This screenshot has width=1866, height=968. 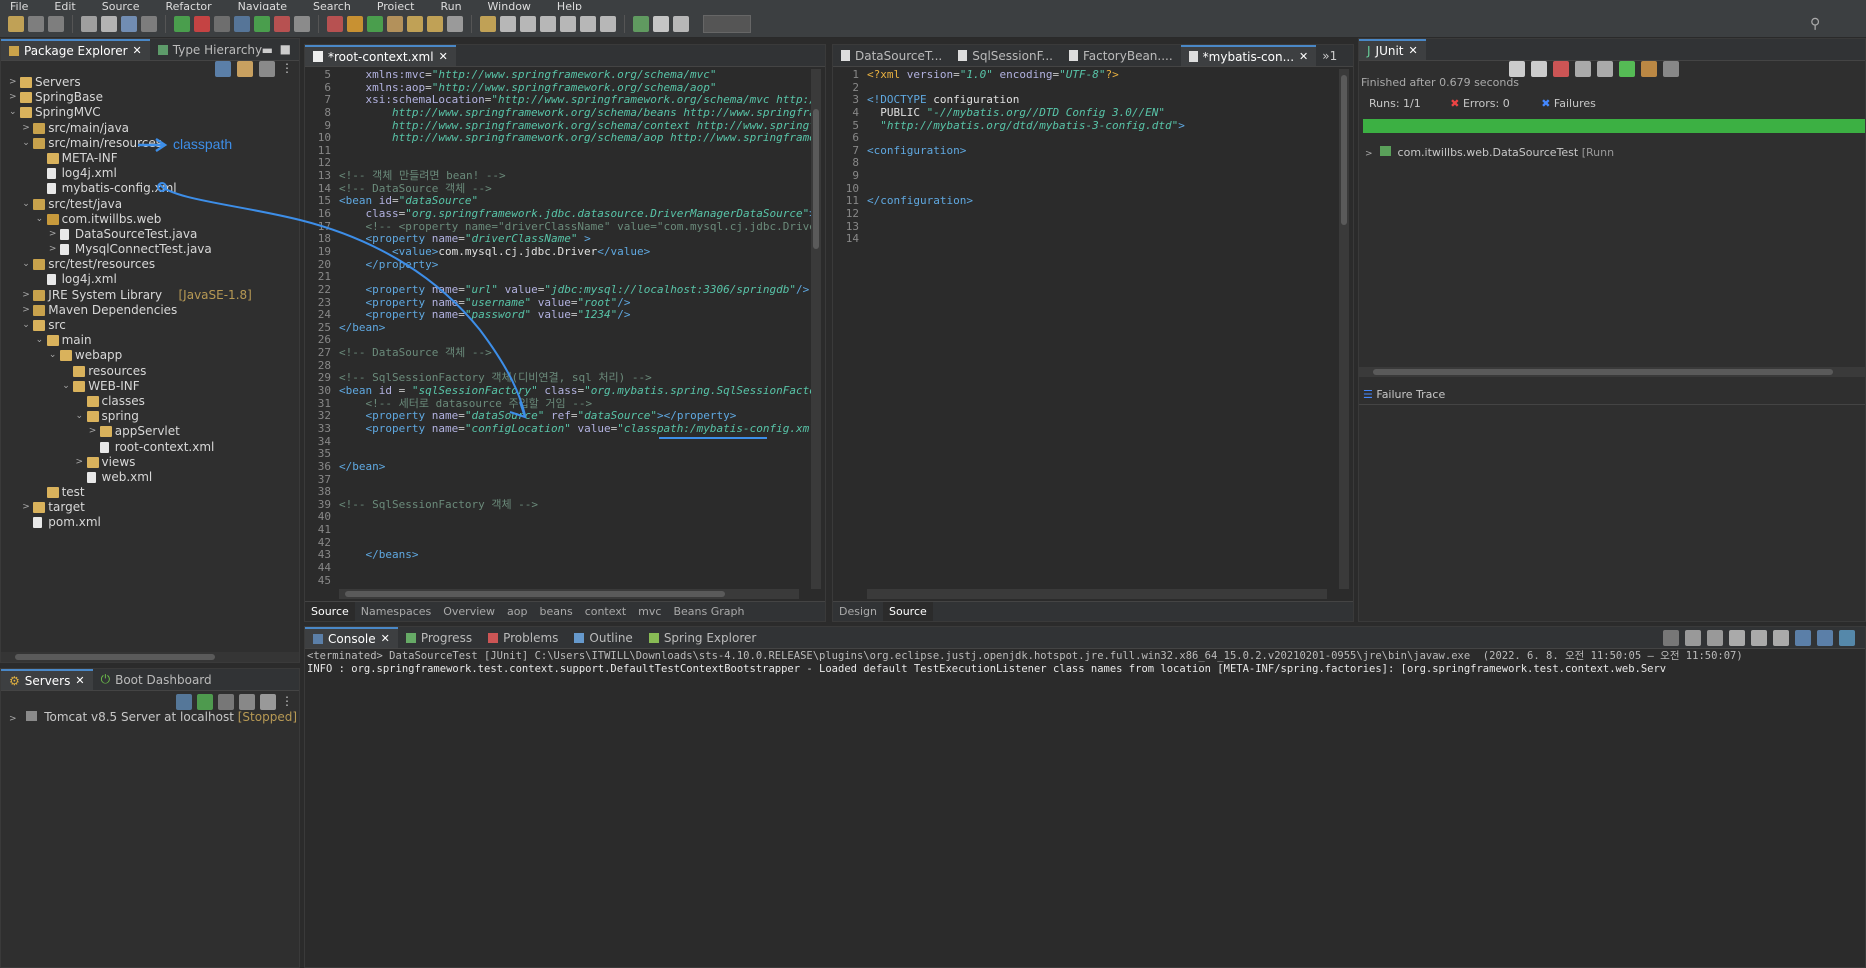 What do you see at coordinates (1627, 69) in the screenshot?
I see `rerun-icon` at bounding box center [1627, 69].